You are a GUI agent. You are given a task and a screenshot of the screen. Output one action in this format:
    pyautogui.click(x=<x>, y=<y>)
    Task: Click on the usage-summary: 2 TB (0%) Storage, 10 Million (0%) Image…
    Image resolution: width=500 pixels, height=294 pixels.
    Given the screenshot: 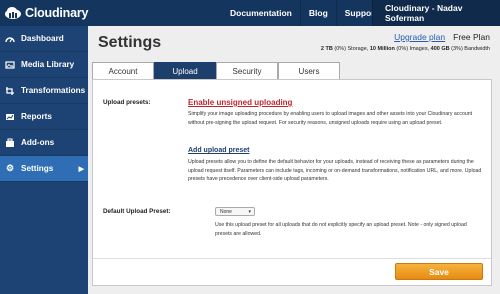 What is the action you would take?
    pyautogui.click(x=405, y=49)
    